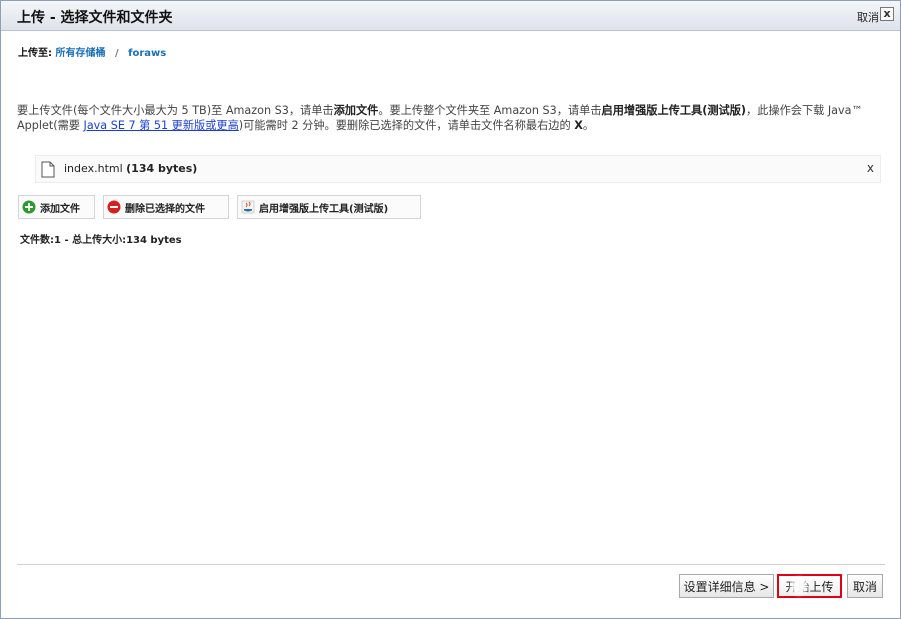  Describe the element at coordinates (458, 169) in the screenshot. I see `file-list-item: index.html (134 bytes) x` at that location.